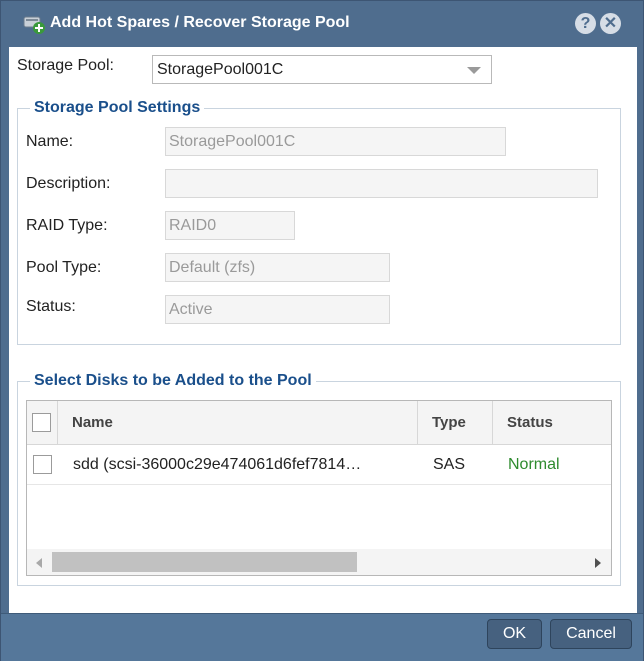 The height and width of the screenshot is (661, 644). Describe the element at coordinates (322, 69) in the screenshot. I see `storage-pool-select: StoragePool001C` at that location.